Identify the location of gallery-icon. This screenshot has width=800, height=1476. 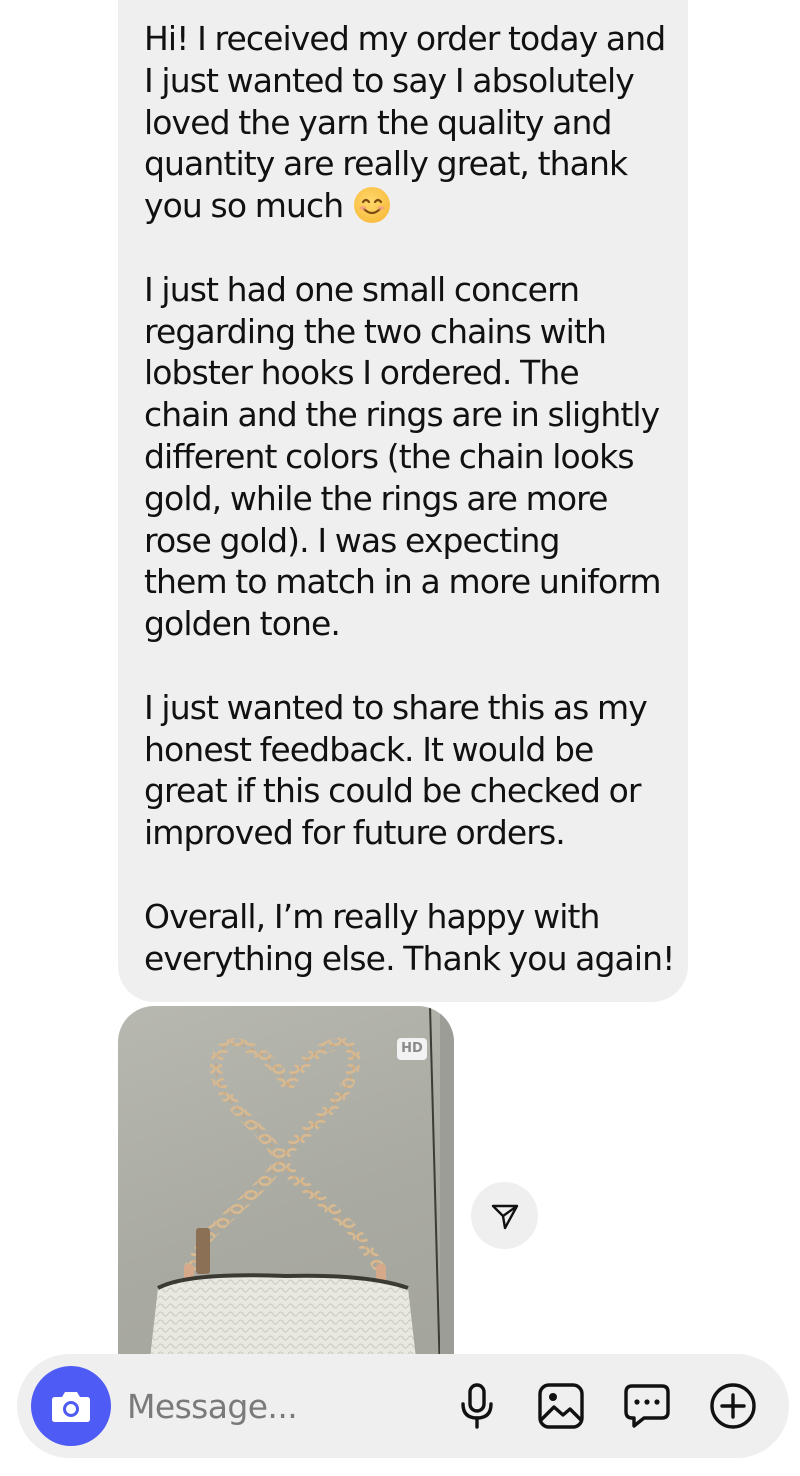
(561, 1406).